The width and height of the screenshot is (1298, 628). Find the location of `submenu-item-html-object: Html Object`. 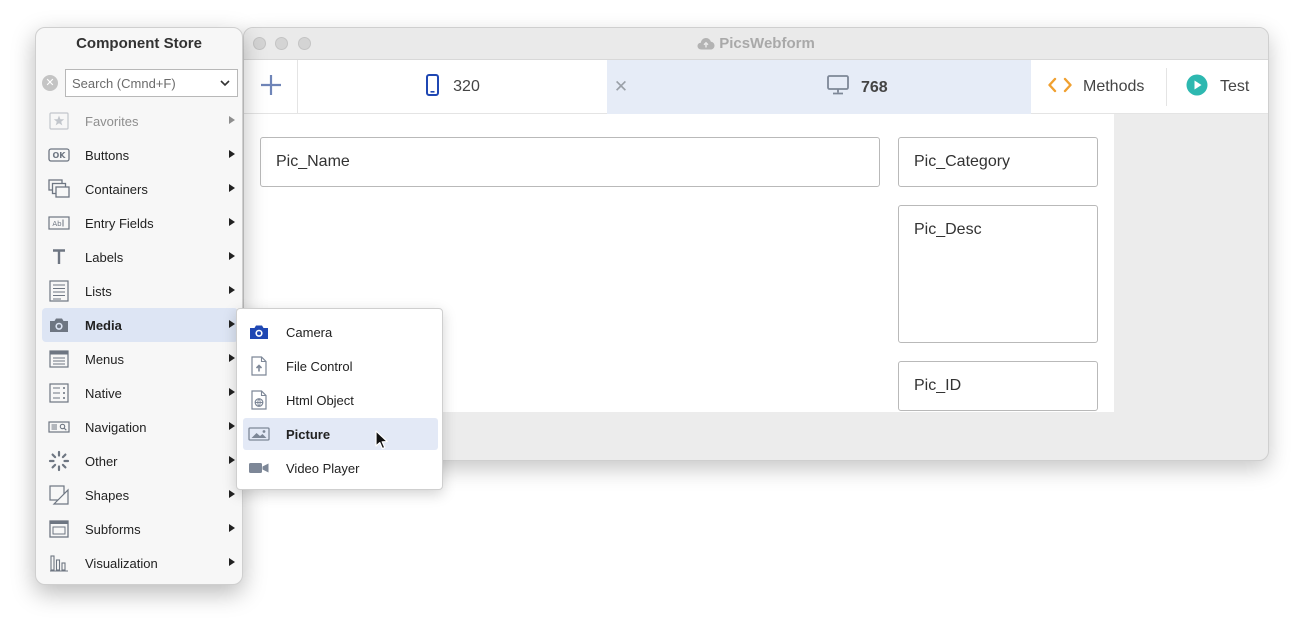

submenu-item-html-object: Html Object is located at coordinates (340, 400).